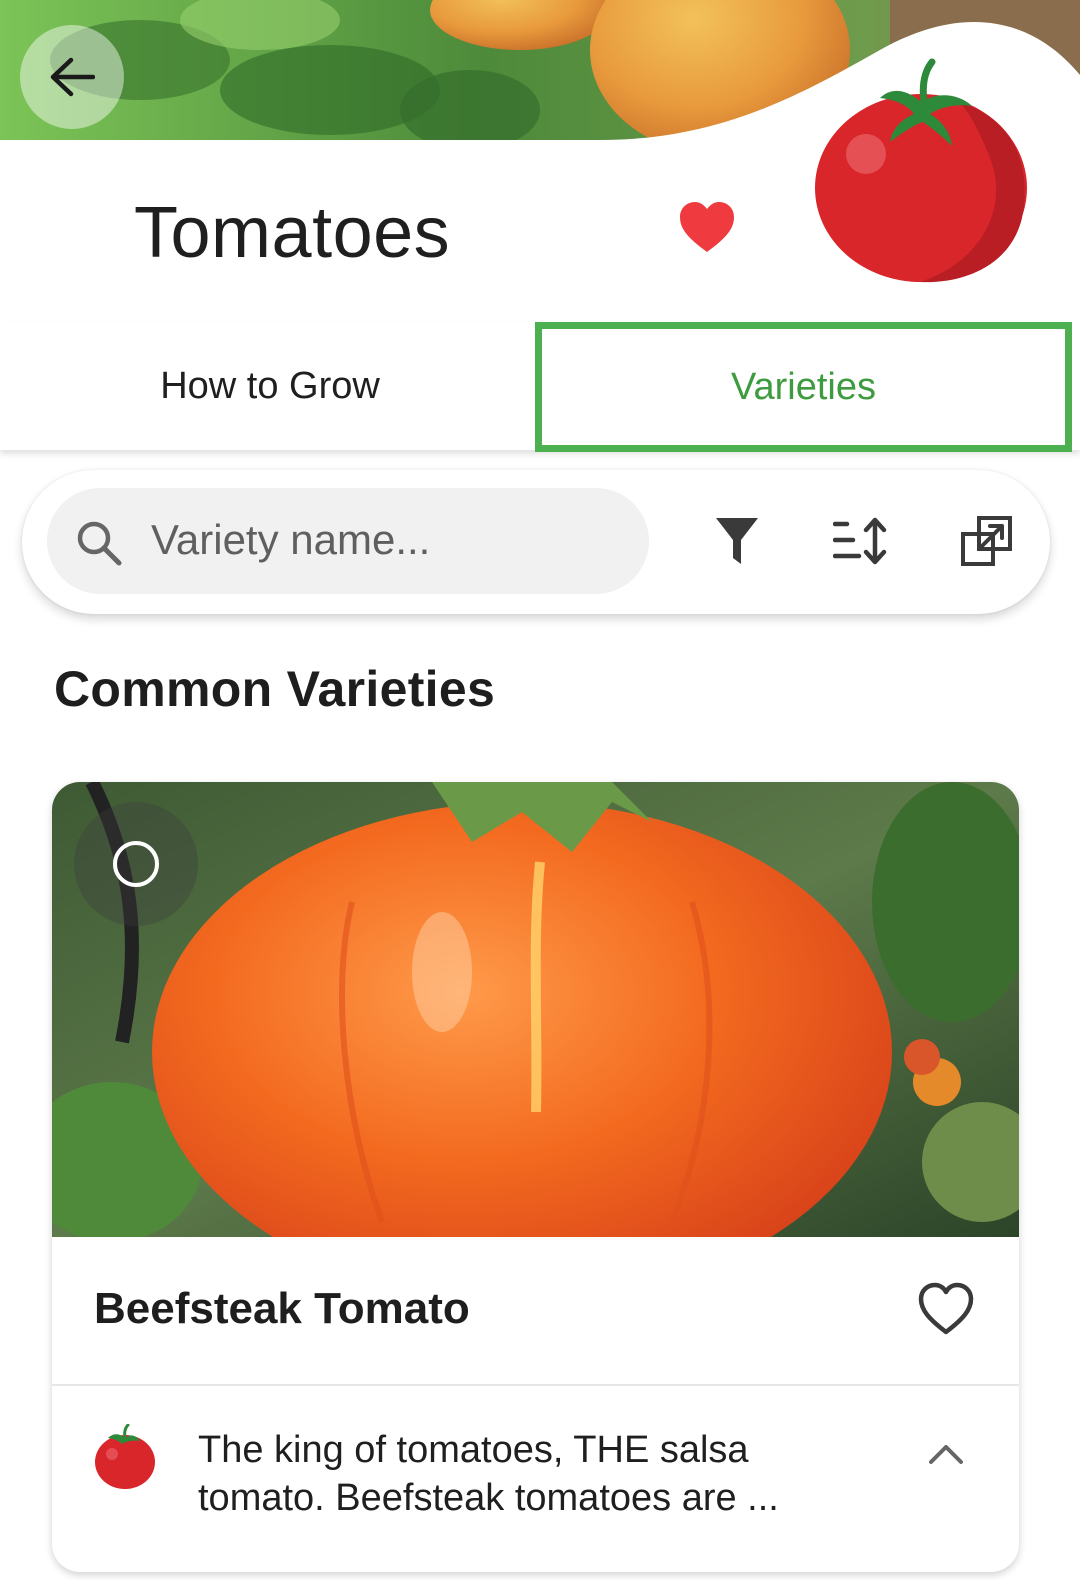  I want to click on tab-bar: How to Grow Varieties, so click(540, 387).